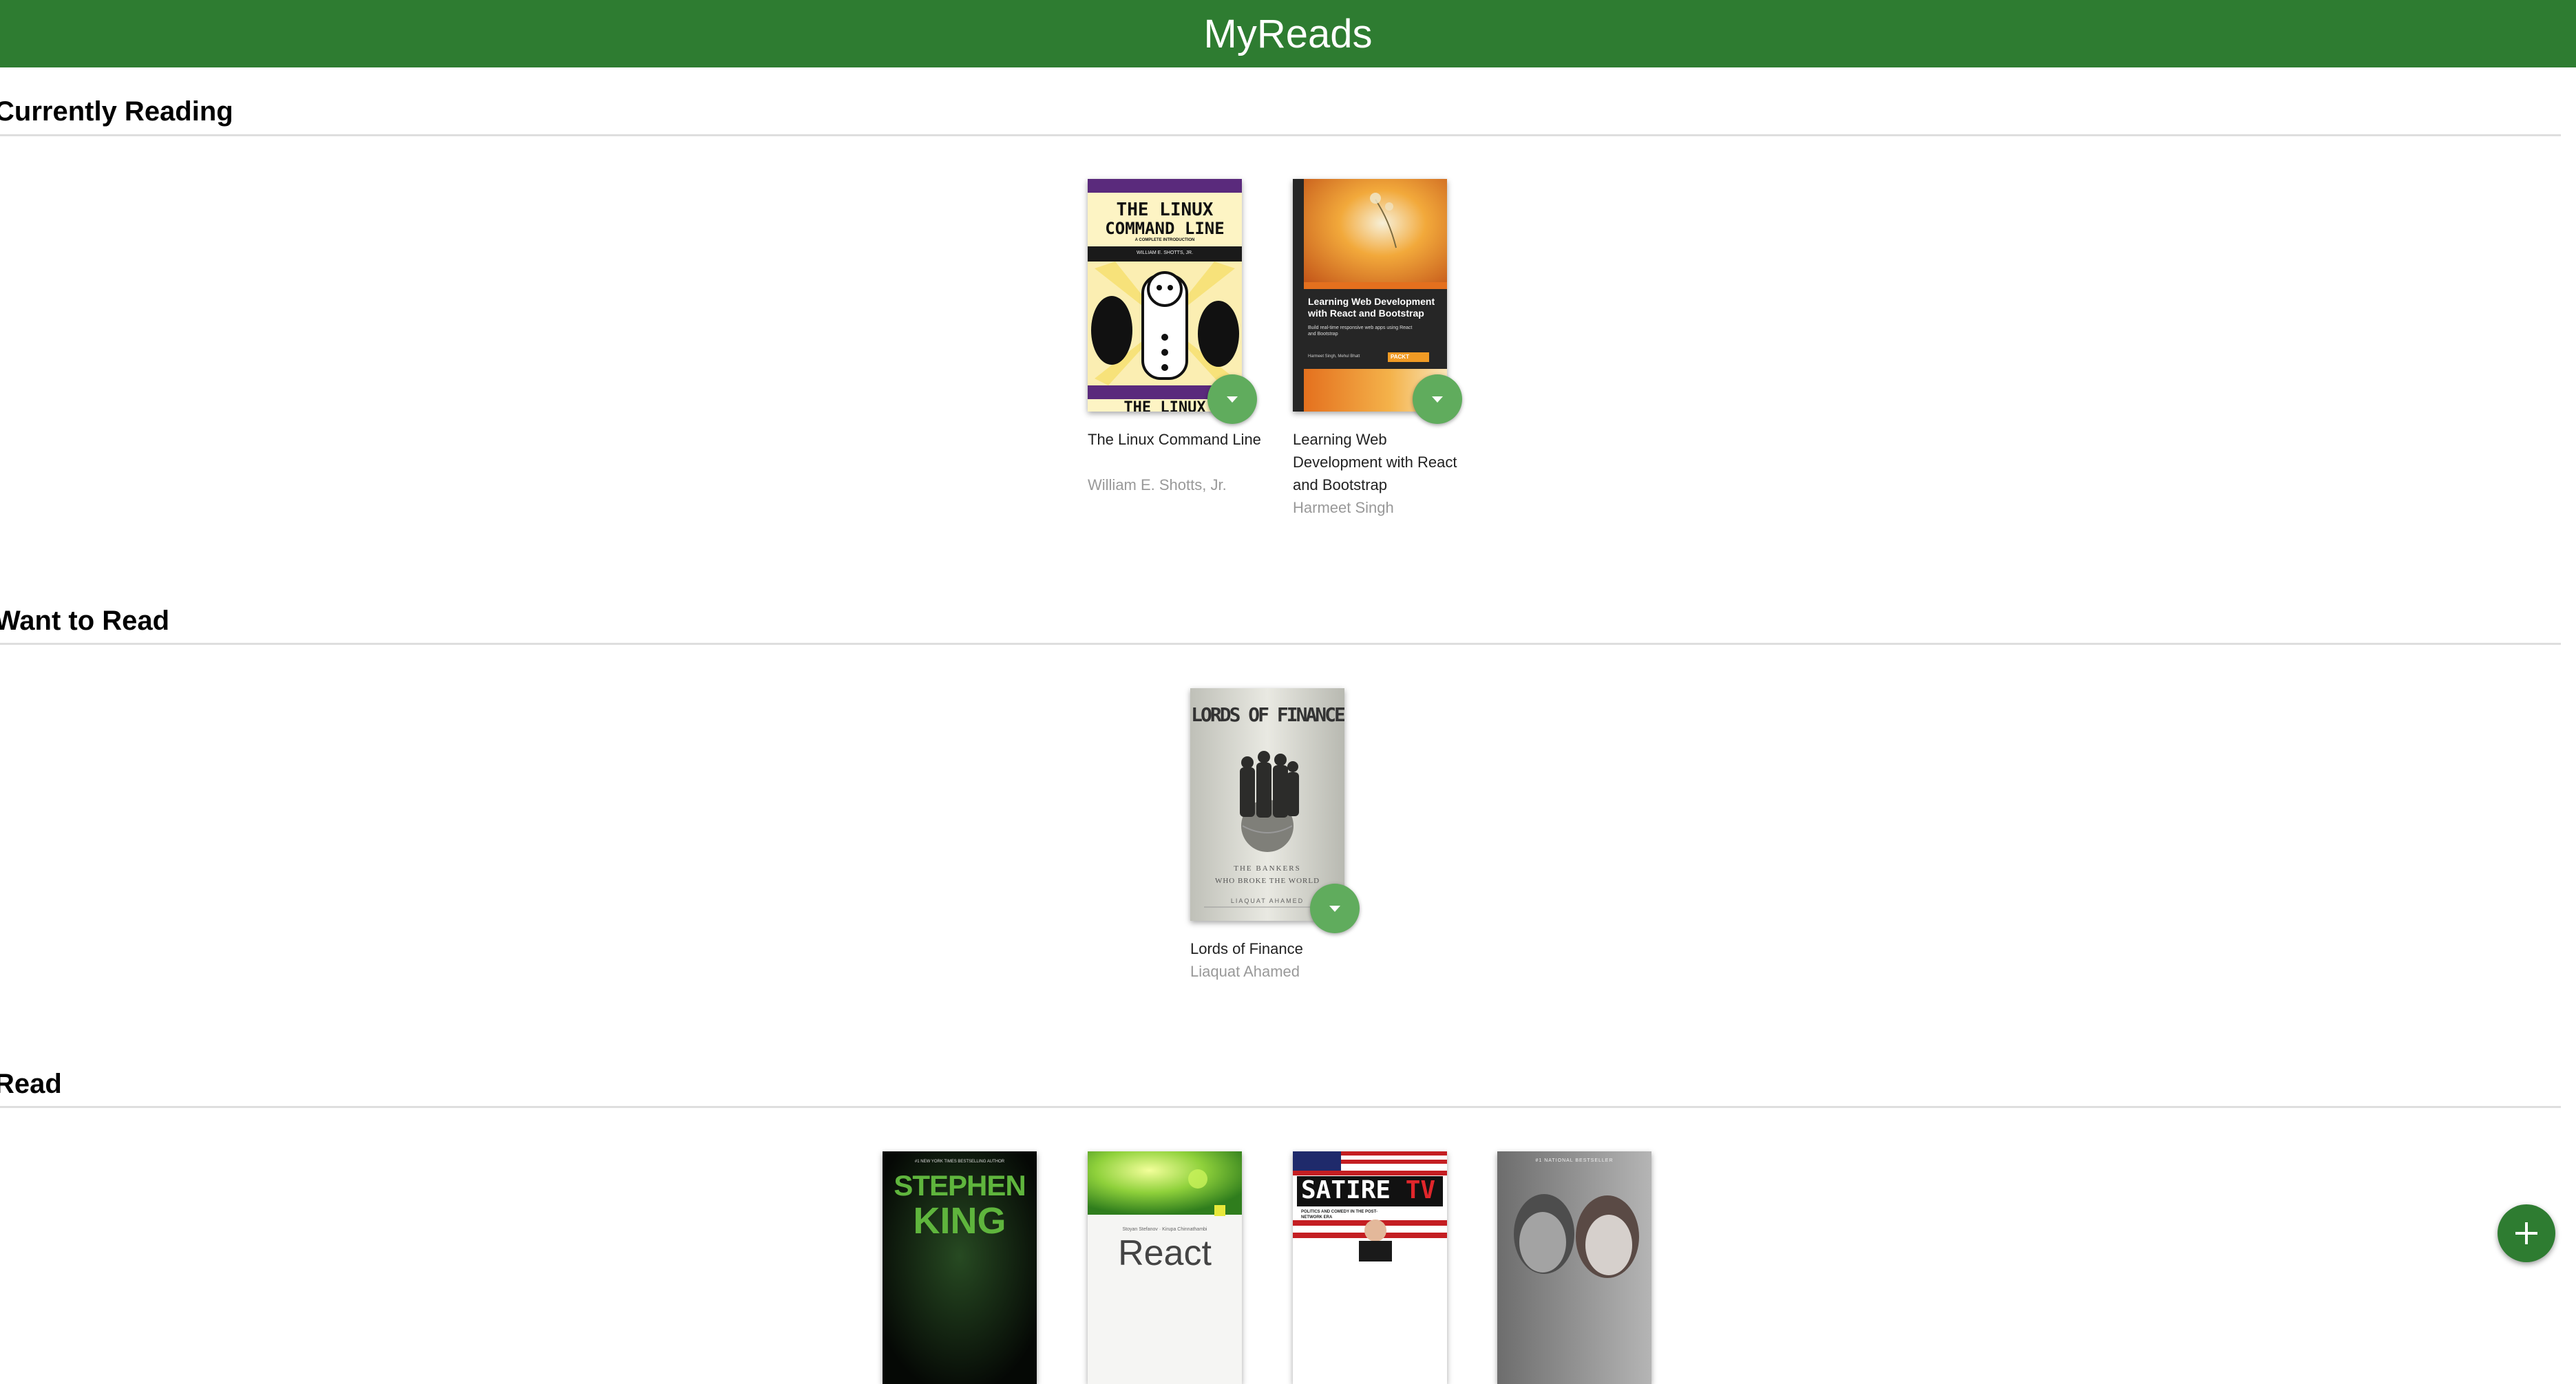  I want to click on cover-title-part2: TV, so click(1421, 1190).